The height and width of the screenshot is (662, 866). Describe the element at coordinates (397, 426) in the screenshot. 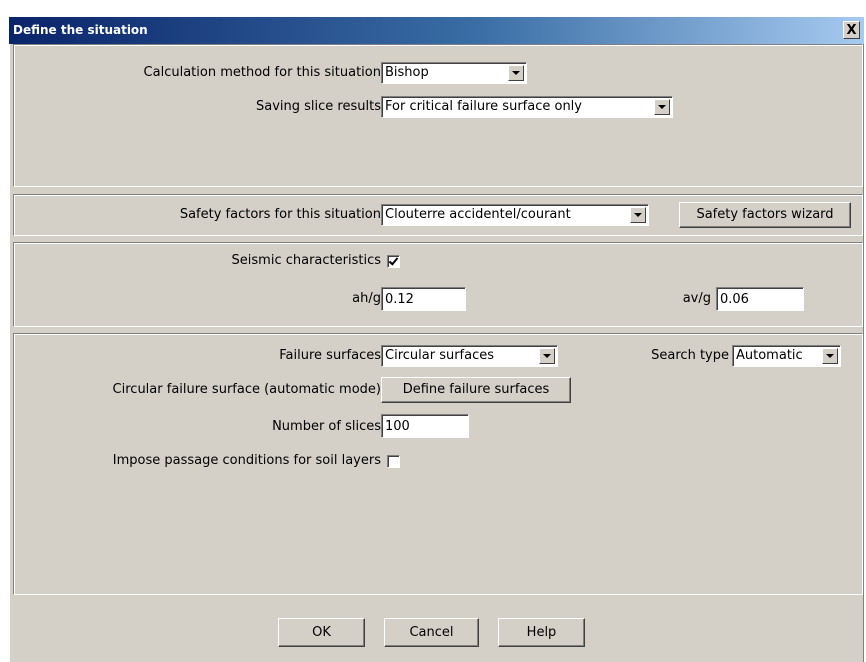

I see `number-of-slices-value: 100` at that location.